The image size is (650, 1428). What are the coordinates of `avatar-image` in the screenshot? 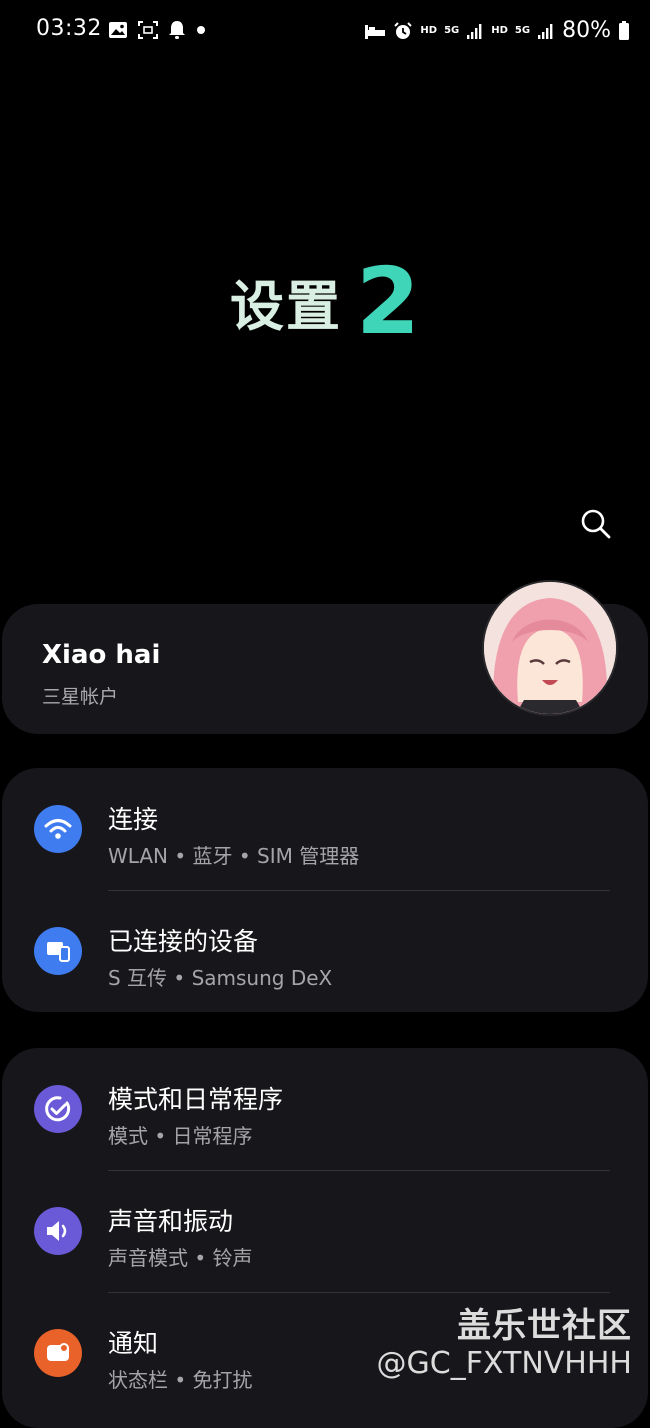 It's located at (550, 648).